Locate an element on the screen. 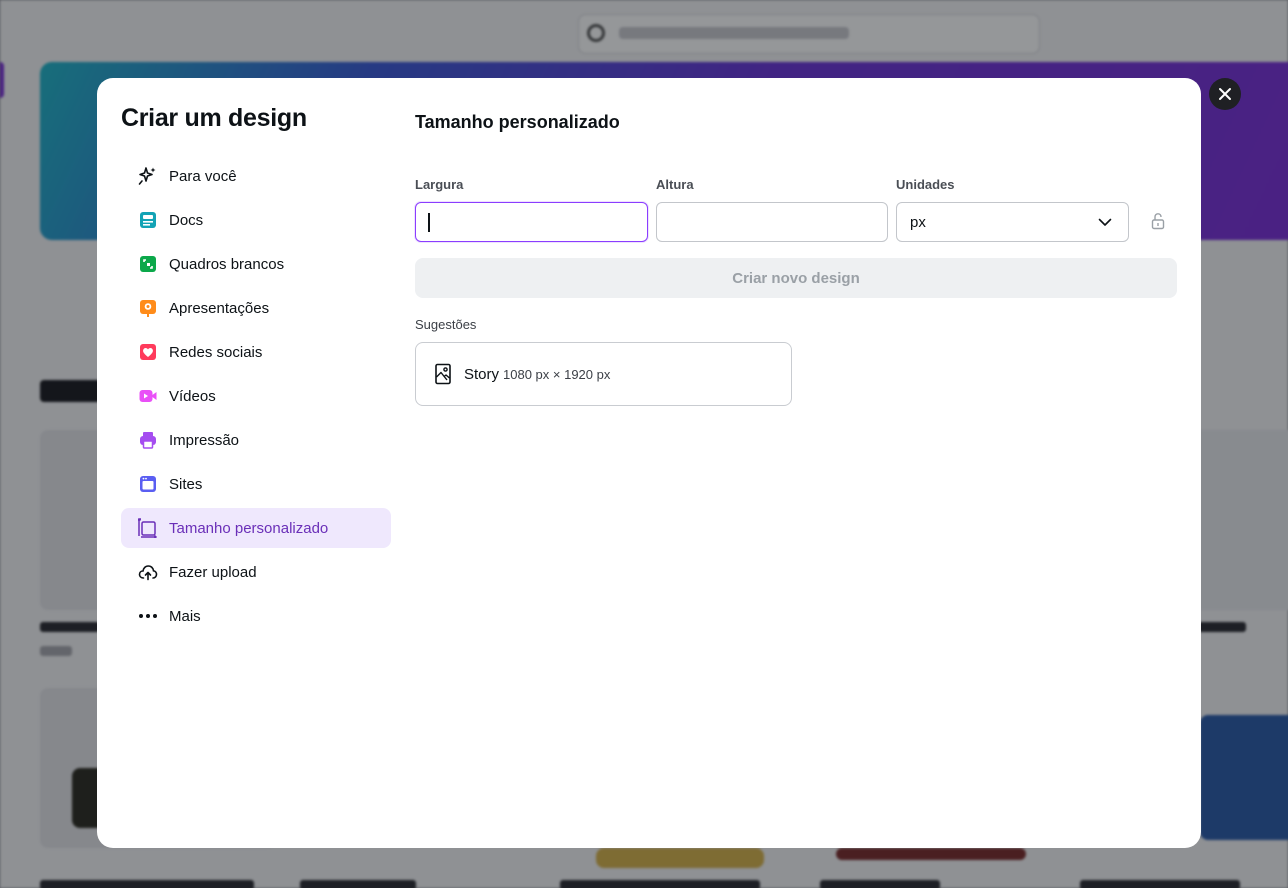 The width and height of the screenshot is (1288, 888). nav-item-redes-sociais: Redes sociais is located at coordinates (256, 352).